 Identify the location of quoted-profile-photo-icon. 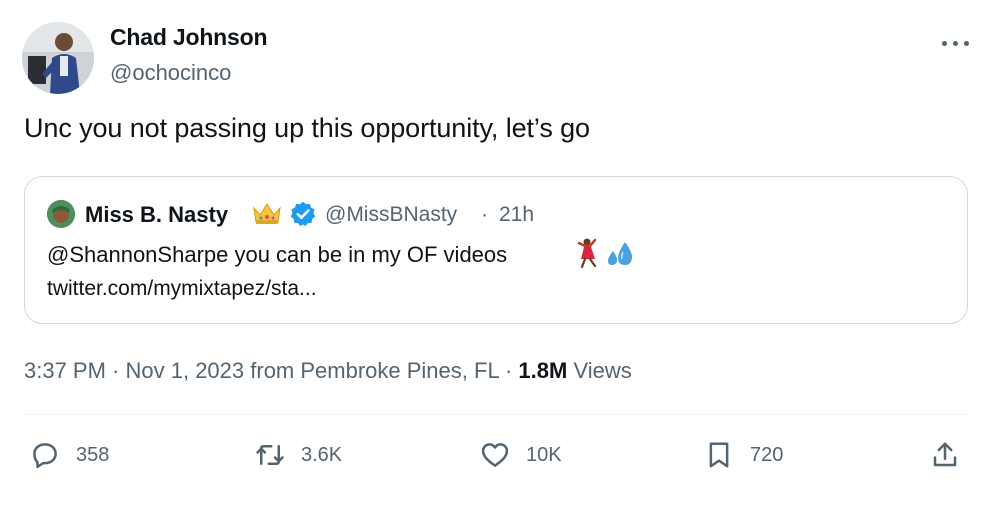
(61, 214).